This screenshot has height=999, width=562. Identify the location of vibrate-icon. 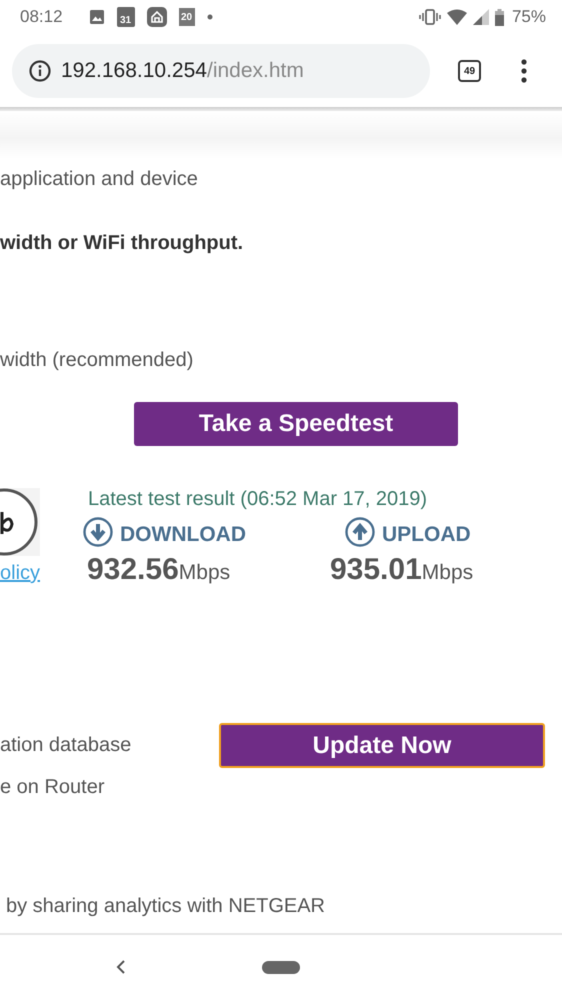
(429, 17).